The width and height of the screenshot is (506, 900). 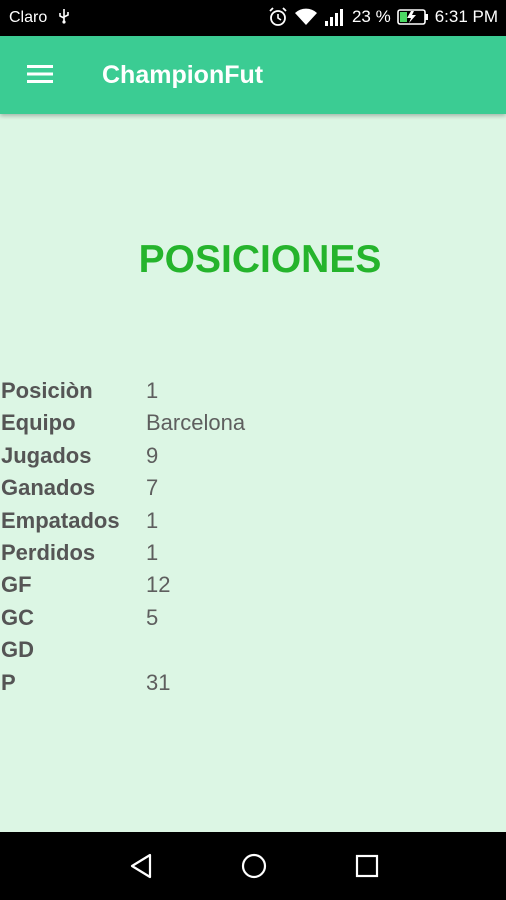 I want to click on stat-label: Equipo, so click(x=38, y=423).